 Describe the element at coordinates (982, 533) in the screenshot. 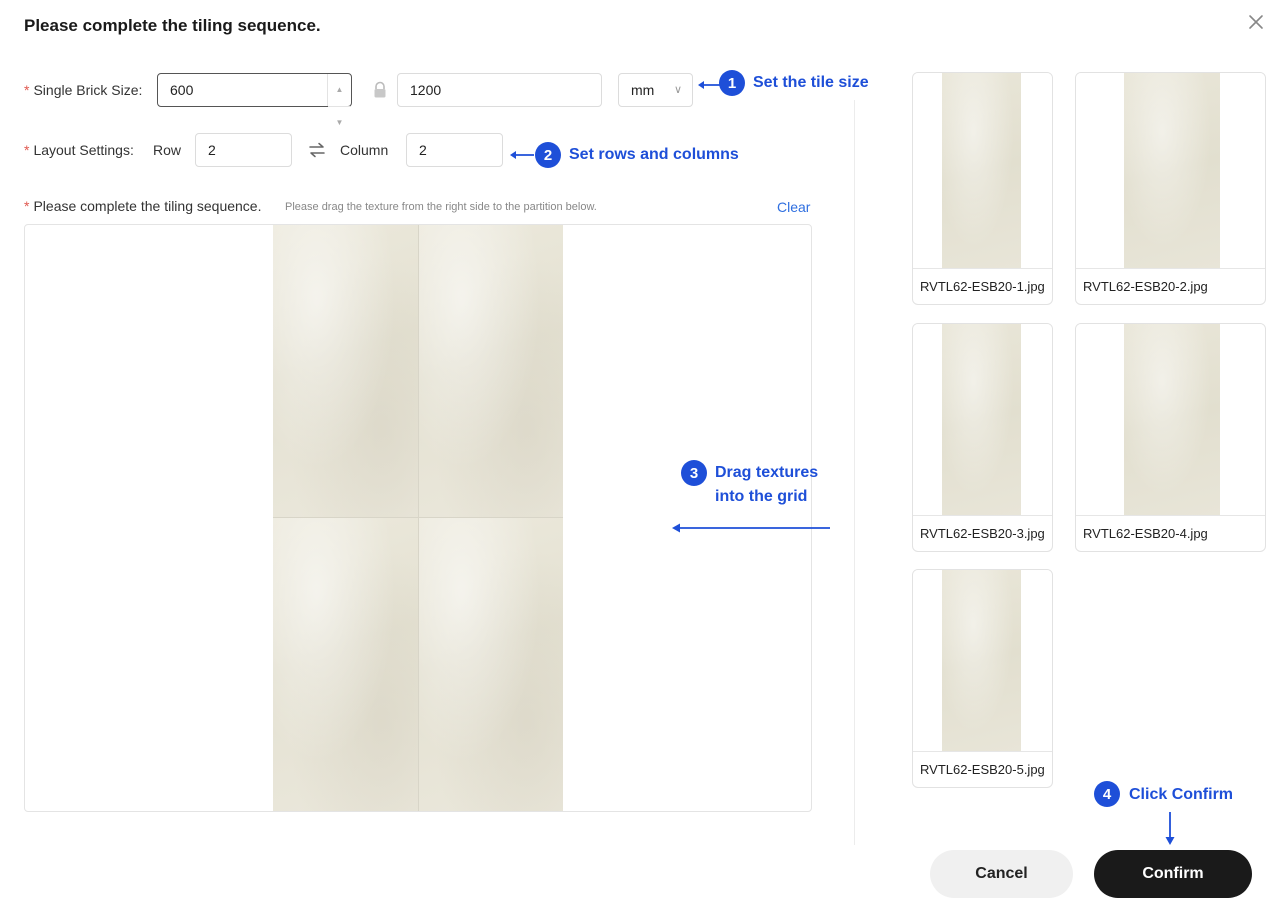

I see `texture-name: RVTL62-ESB20-3.jpg` at that location.